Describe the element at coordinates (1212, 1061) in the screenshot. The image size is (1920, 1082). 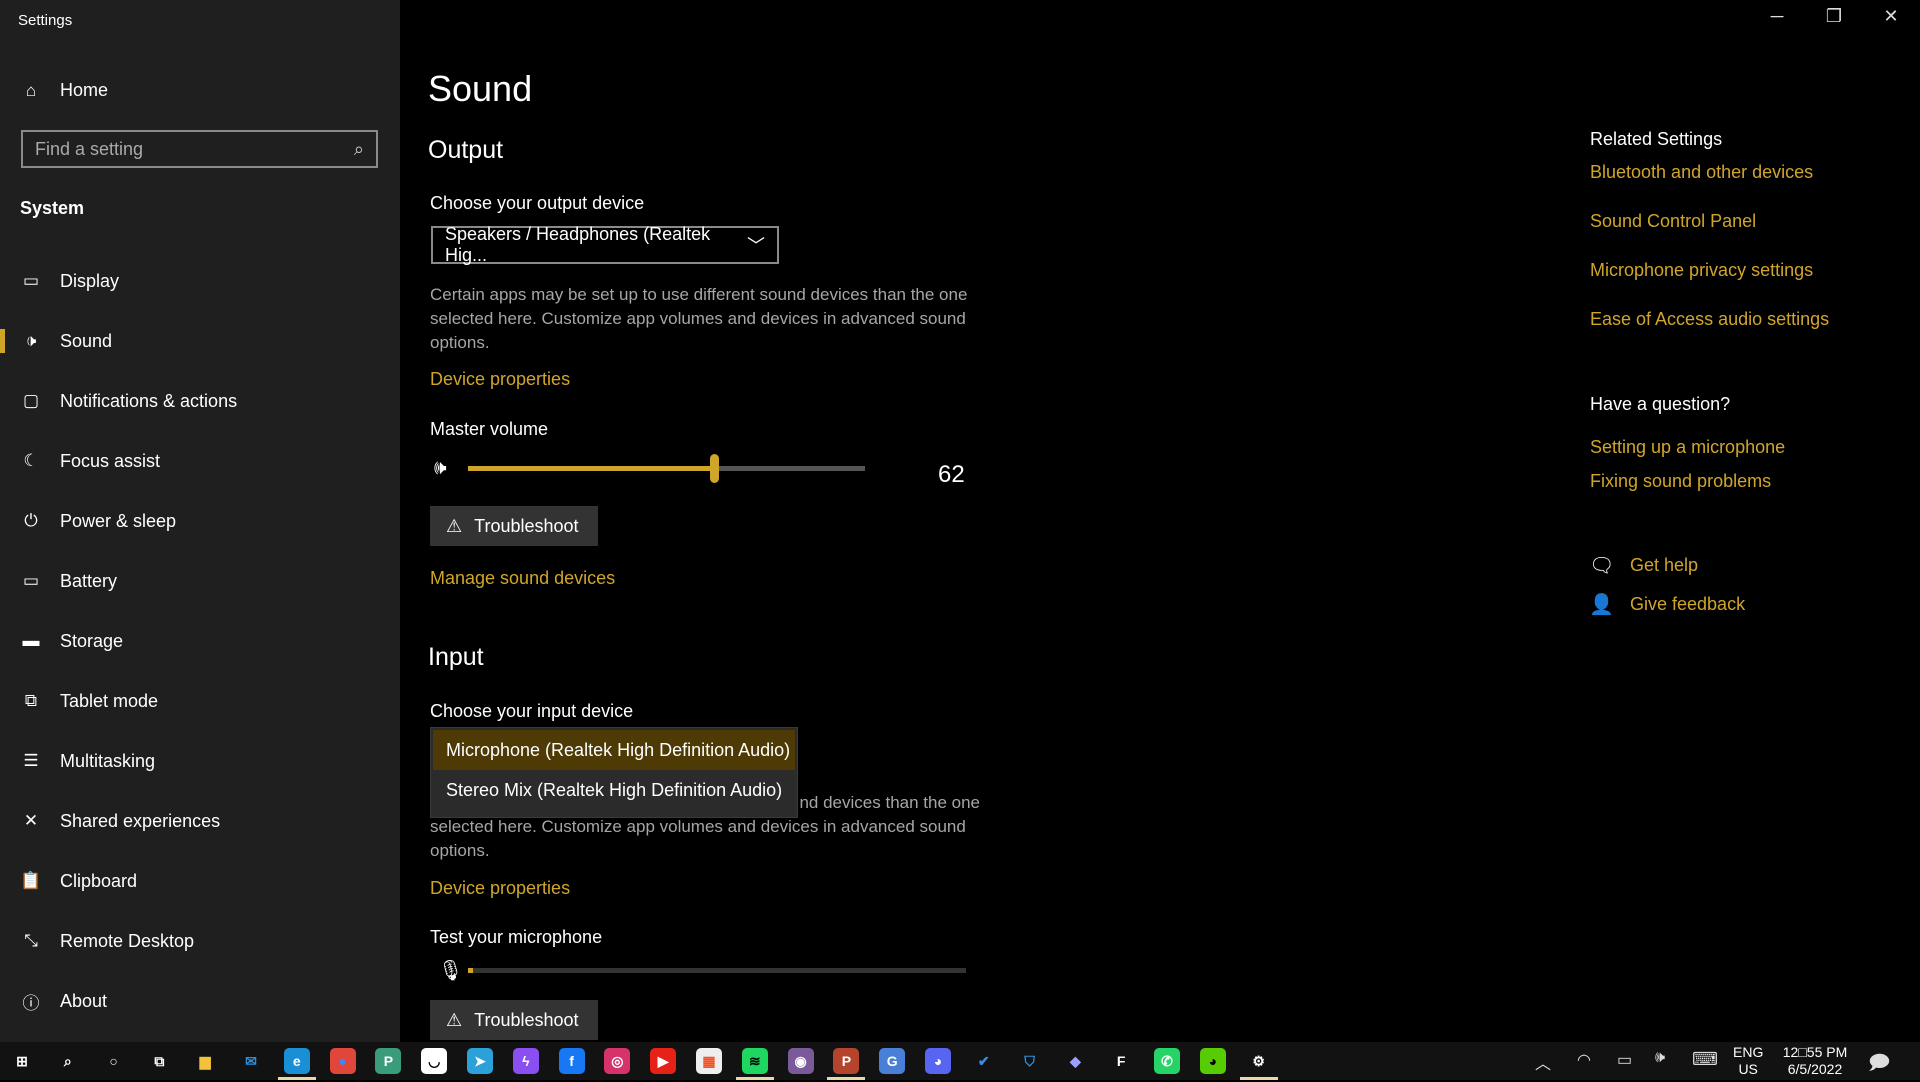
I see `duolingo-icon: ◕` at that location.